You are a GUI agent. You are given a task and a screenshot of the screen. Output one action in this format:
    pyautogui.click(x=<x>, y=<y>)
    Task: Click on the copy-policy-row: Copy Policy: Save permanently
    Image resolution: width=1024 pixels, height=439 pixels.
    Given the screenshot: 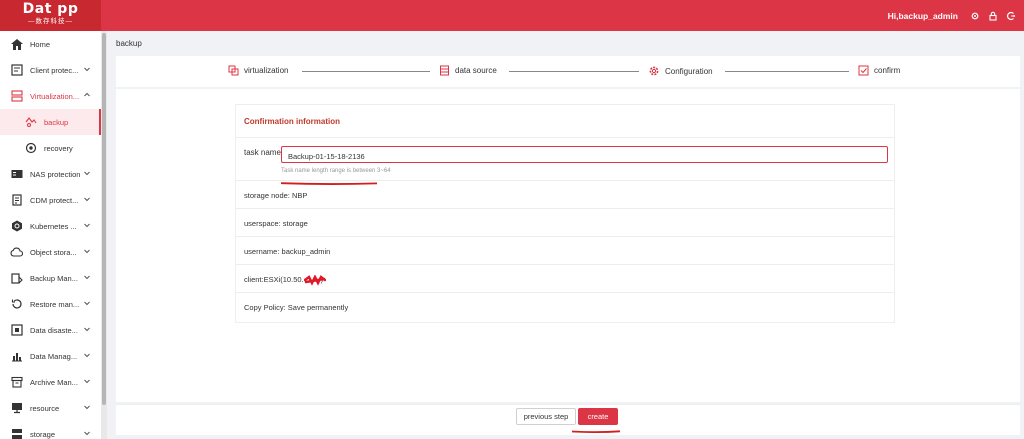 What is the action you would take?
    pyautogui.click(x=296, y=307)
    